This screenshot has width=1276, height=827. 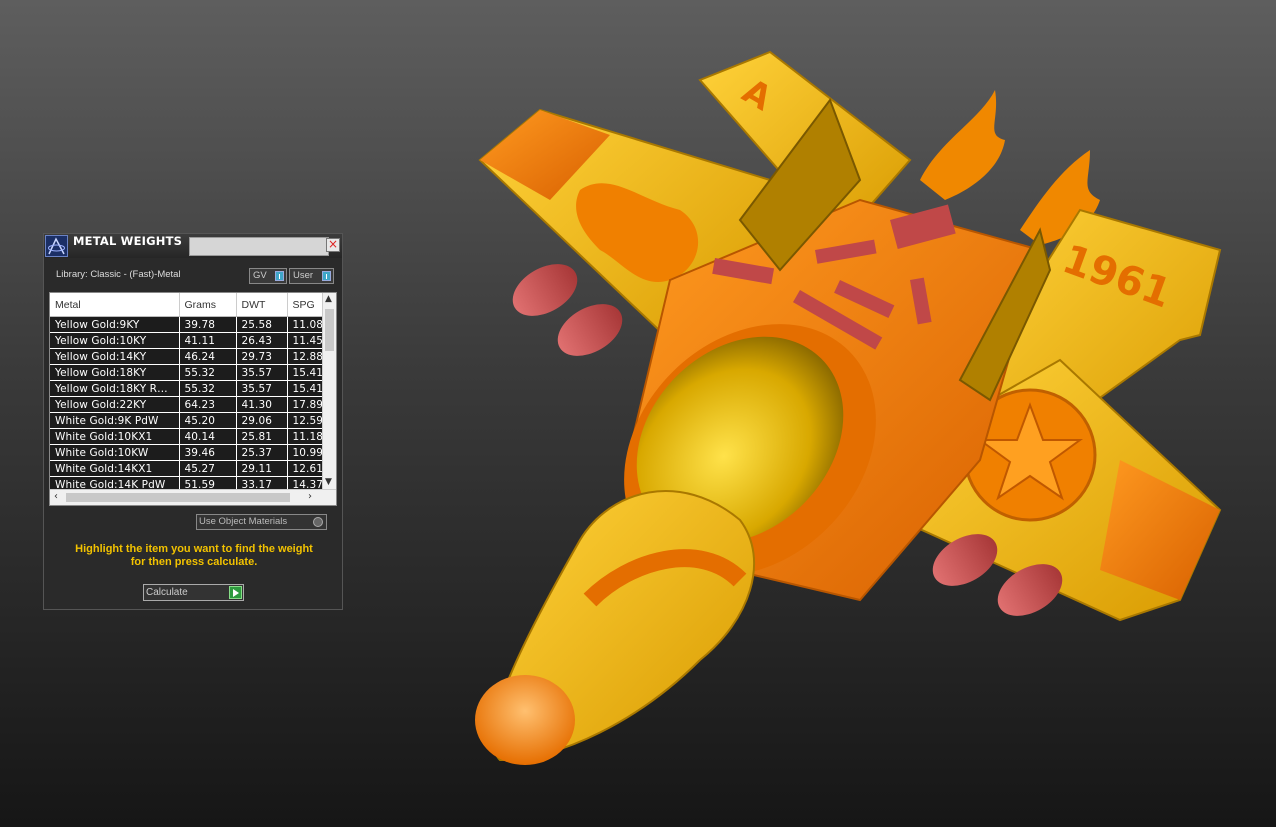 What do you see at coordinates (305, 356) in the screenshot?
I see `cell-spg: 12.88` at bounding box center [305, 356].